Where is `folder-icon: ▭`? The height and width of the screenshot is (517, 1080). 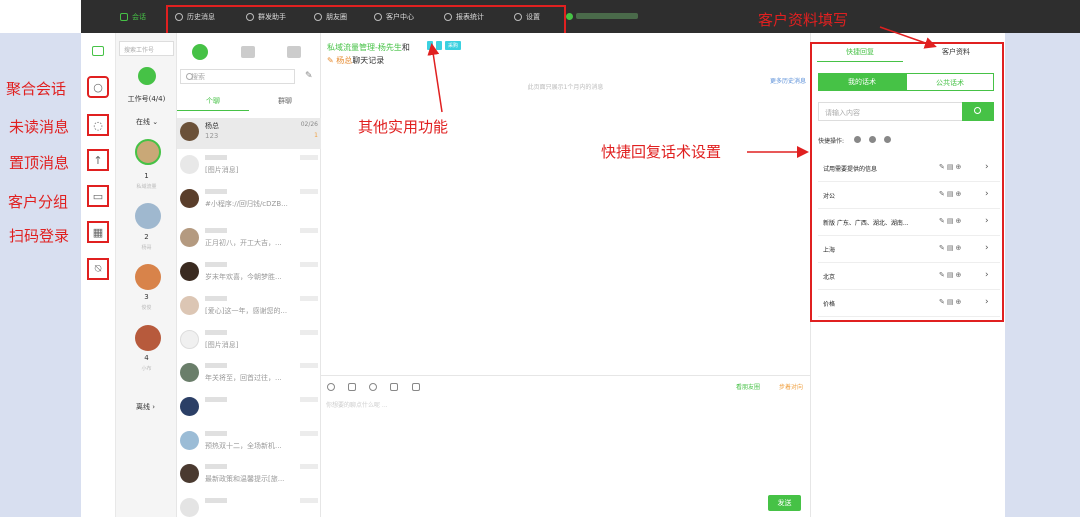 folder-icon: ▭ is located at coordinates (98, 196).